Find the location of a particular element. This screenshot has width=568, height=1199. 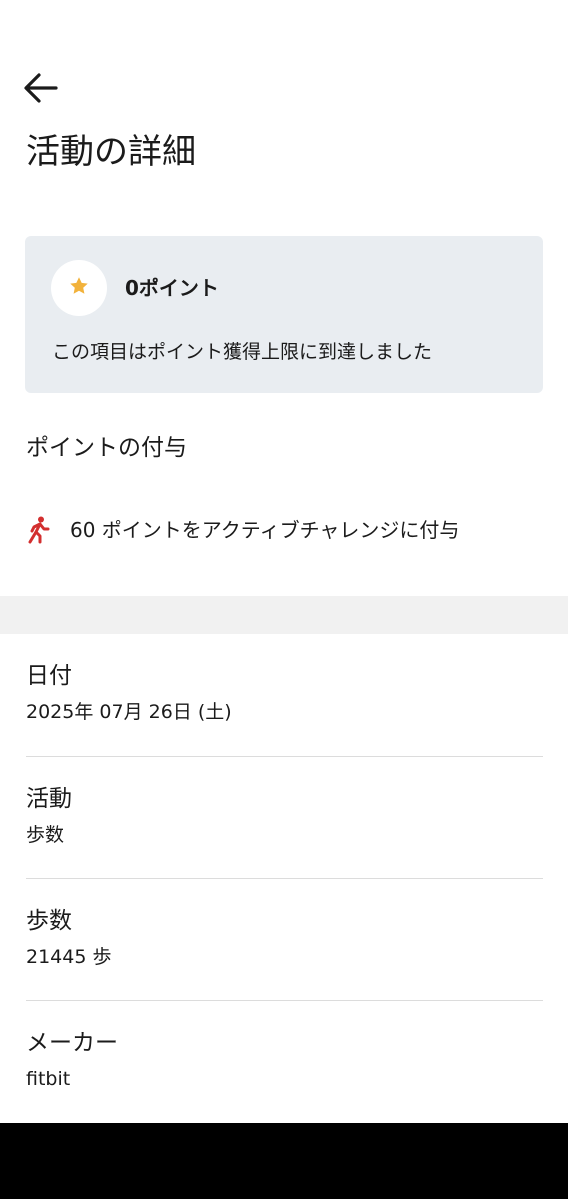

award-row: 60 ポイントをアクティブチャレンジに付与 is located at coordinates (243, 530).